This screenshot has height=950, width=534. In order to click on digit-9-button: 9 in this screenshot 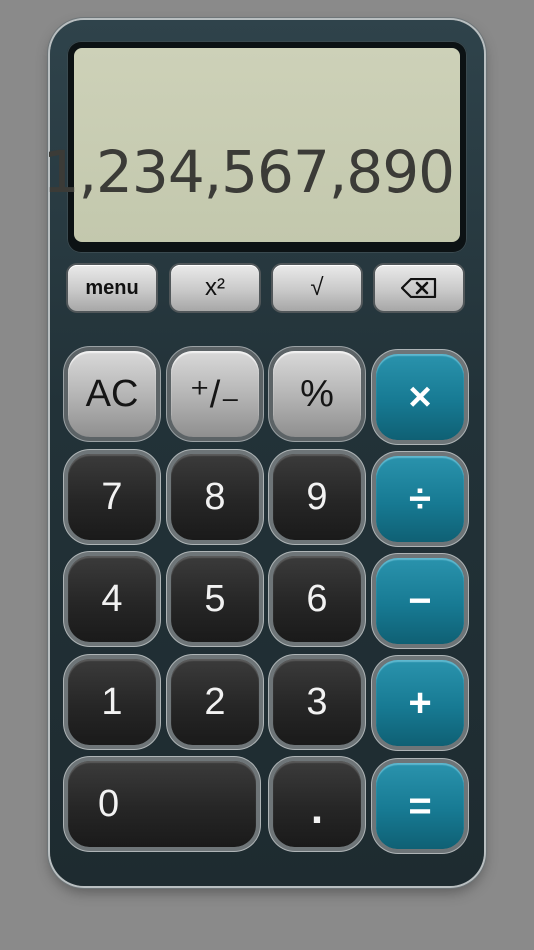, I will do `click(317, 497)`.